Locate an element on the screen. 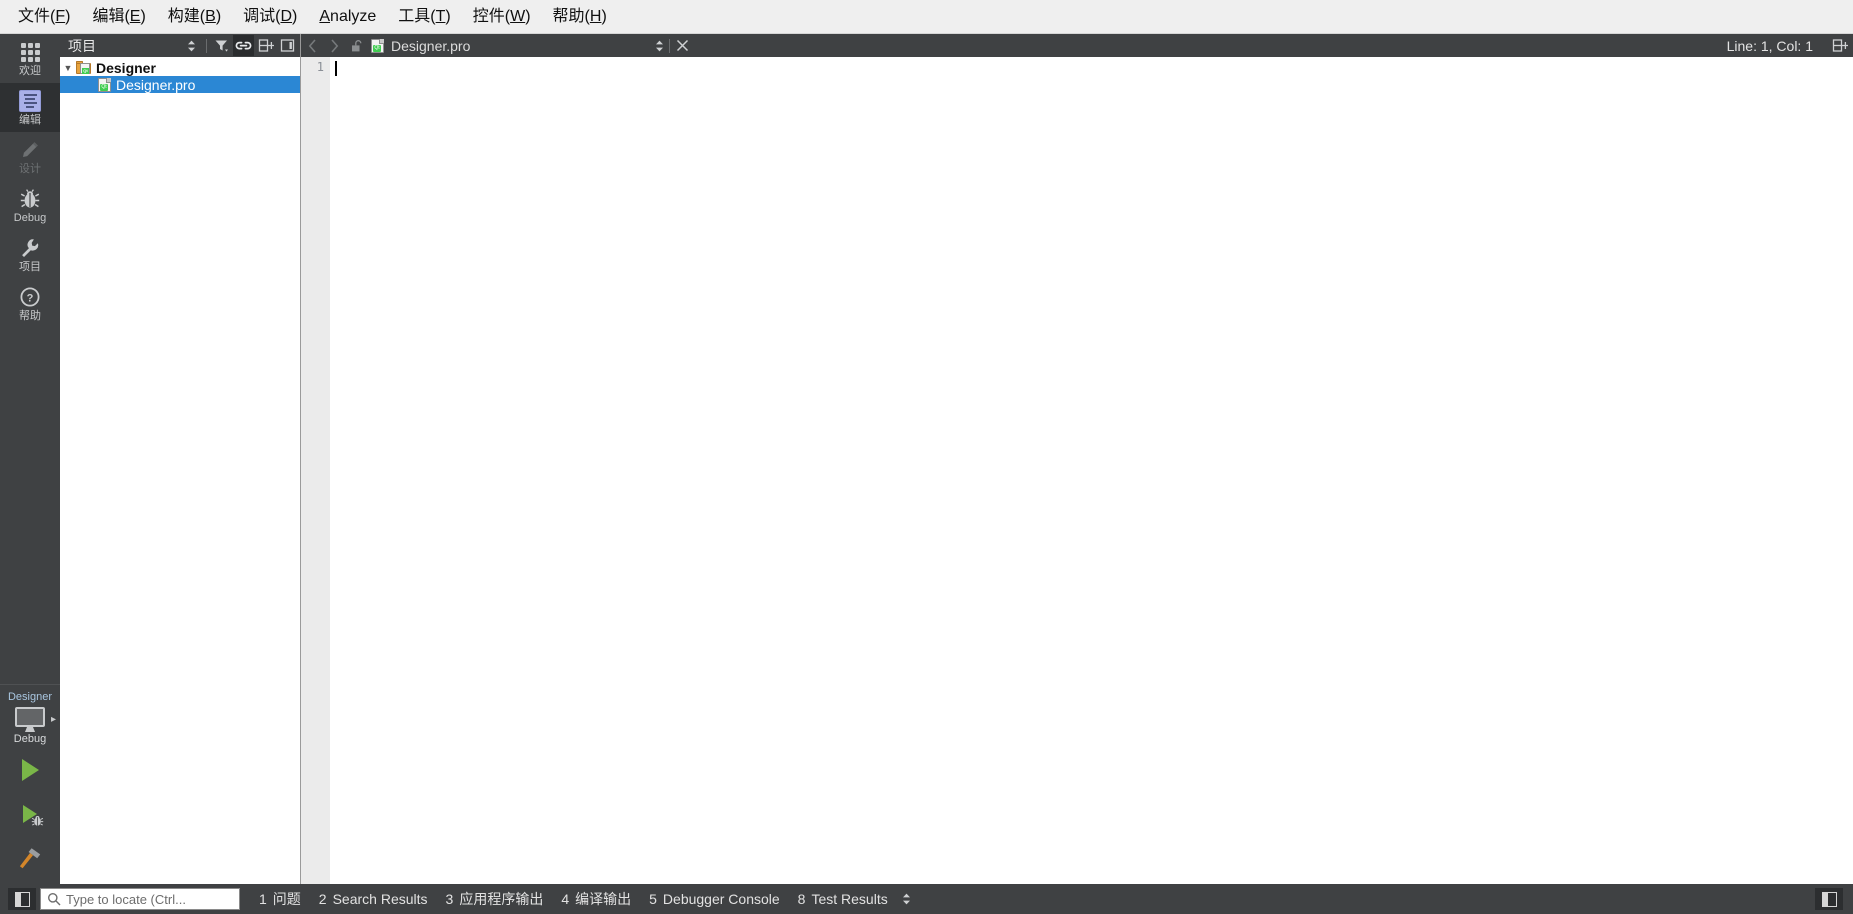 This screenshot has height=914, width=1853. qt-project-folder-icon: Qt is located at coordinates (83, 67).